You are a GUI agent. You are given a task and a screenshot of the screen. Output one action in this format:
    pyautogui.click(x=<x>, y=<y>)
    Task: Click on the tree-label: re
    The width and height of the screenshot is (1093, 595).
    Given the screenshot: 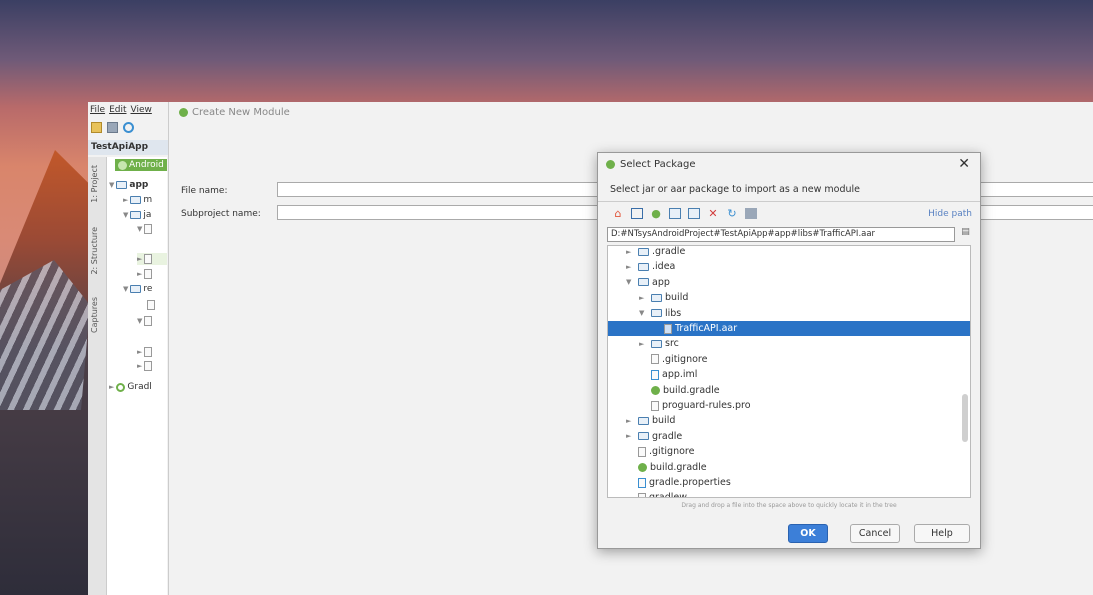 What is the action you would take?
    pyautogui.click(x=148, y=289)
    